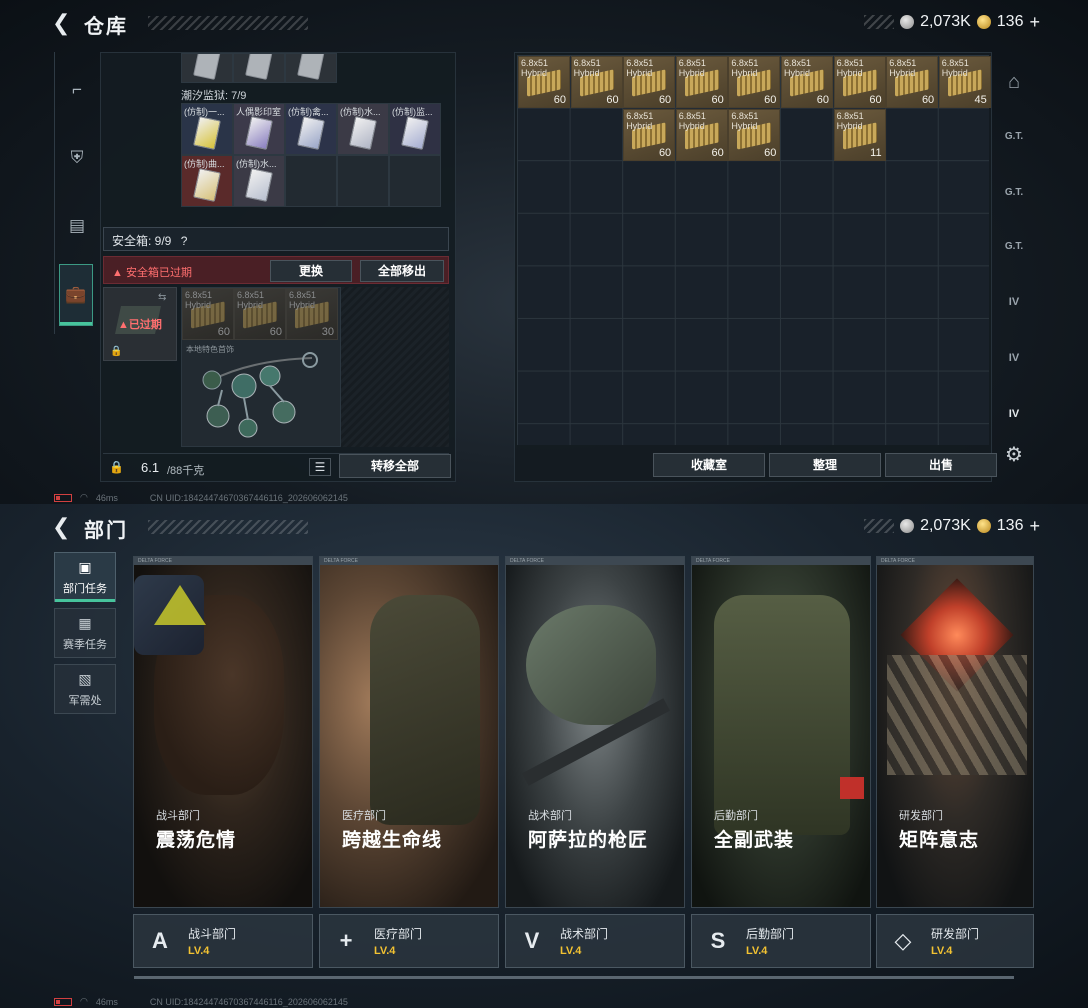 The width and height of the screenshot is (1088, 1008). Describe the element at coordinates (983, 22) in the screenshot. I see `gold-coin-icon` at that location.